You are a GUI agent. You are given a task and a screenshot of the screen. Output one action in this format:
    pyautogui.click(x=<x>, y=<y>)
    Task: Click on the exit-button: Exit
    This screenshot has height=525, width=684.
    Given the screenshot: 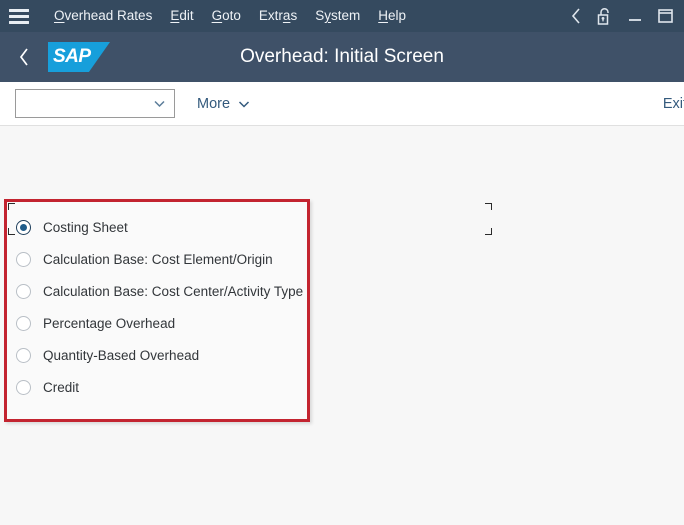 What is the action you would take?
    pyautogui.click(x=673, y=104)
    